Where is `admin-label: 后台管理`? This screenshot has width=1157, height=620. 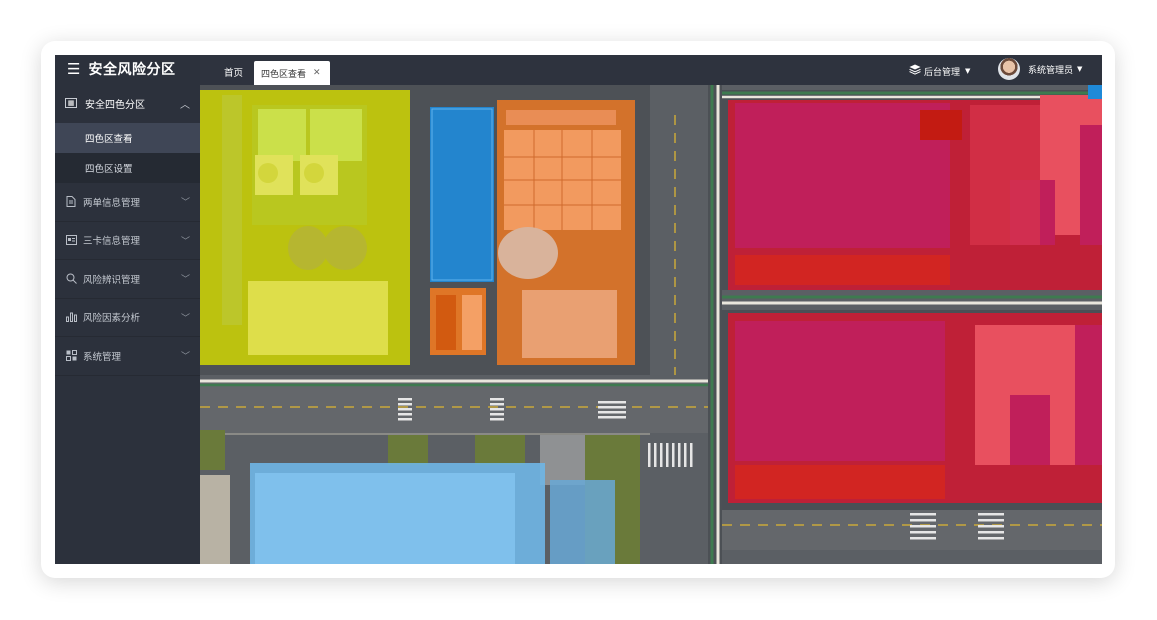
admin-label: 后台管理 is located at coordinates (942, 72).